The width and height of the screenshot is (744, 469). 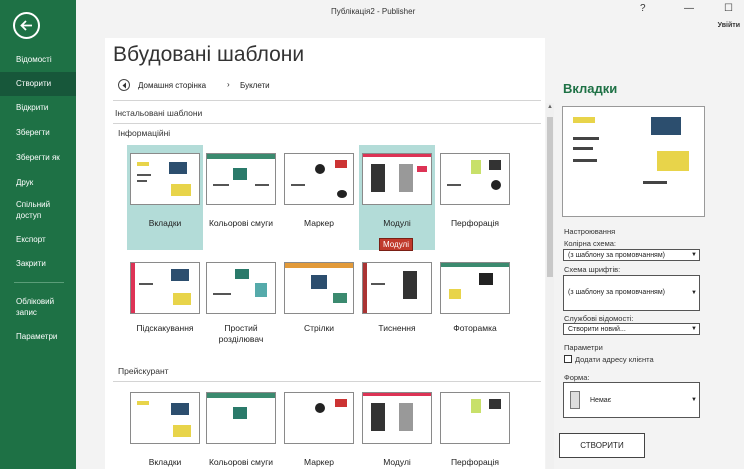 I want to click on template-tile-pricelist-marker: Маркер, so click(x=319, y=426).